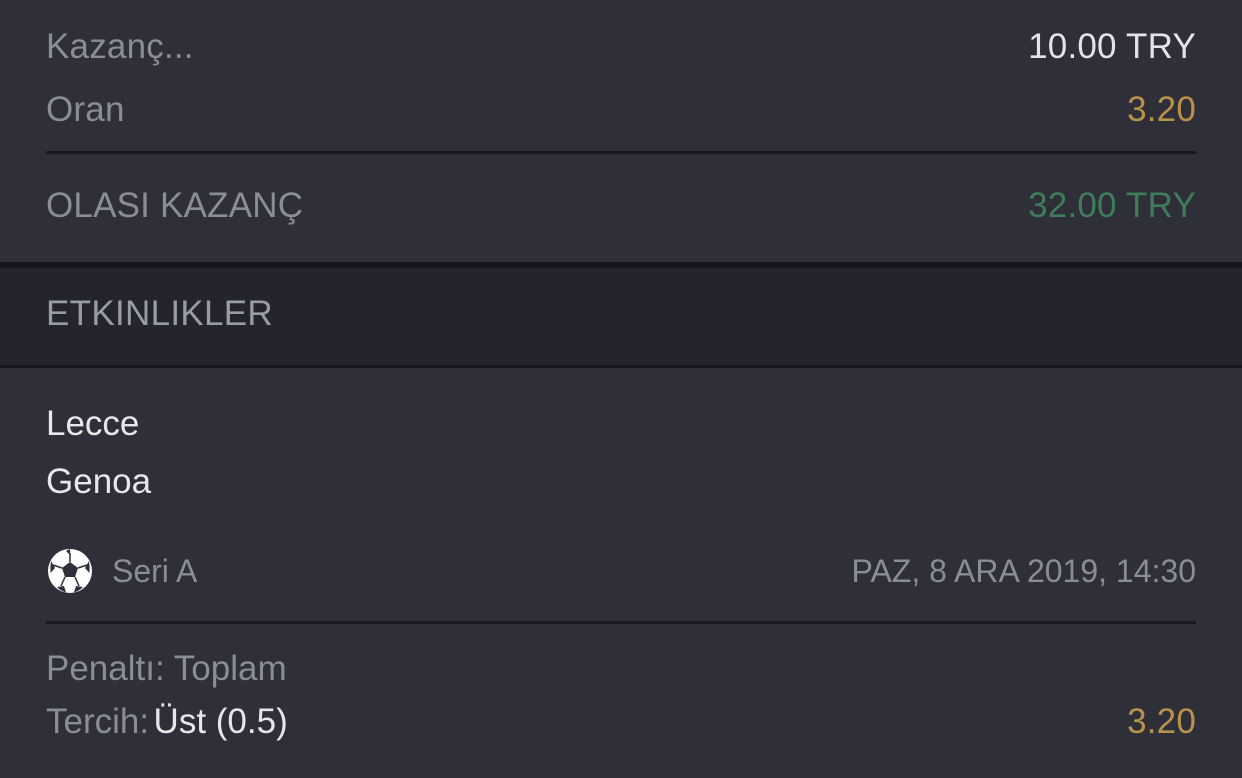 The width and height of the screenshot is (1242, 778). I want to click on potential-win-row: OLASI KAZANÇ 32.00 TRY, so click(621, 206).